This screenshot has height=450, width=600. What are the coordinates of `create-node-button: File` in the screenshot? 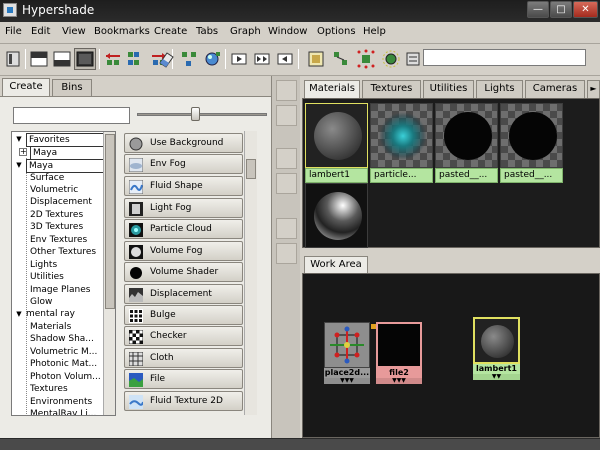 It's located at (183, 379).